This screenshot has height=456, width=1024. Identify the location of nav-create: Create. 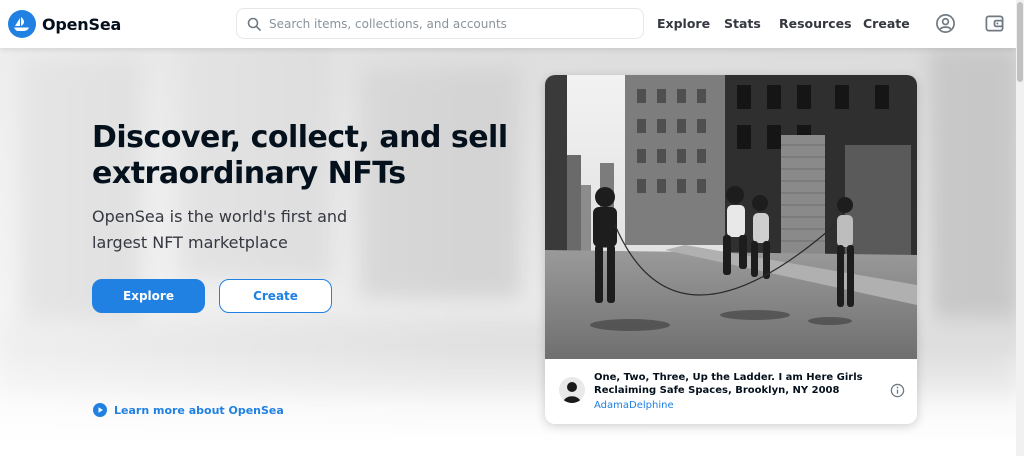
(886, 23).